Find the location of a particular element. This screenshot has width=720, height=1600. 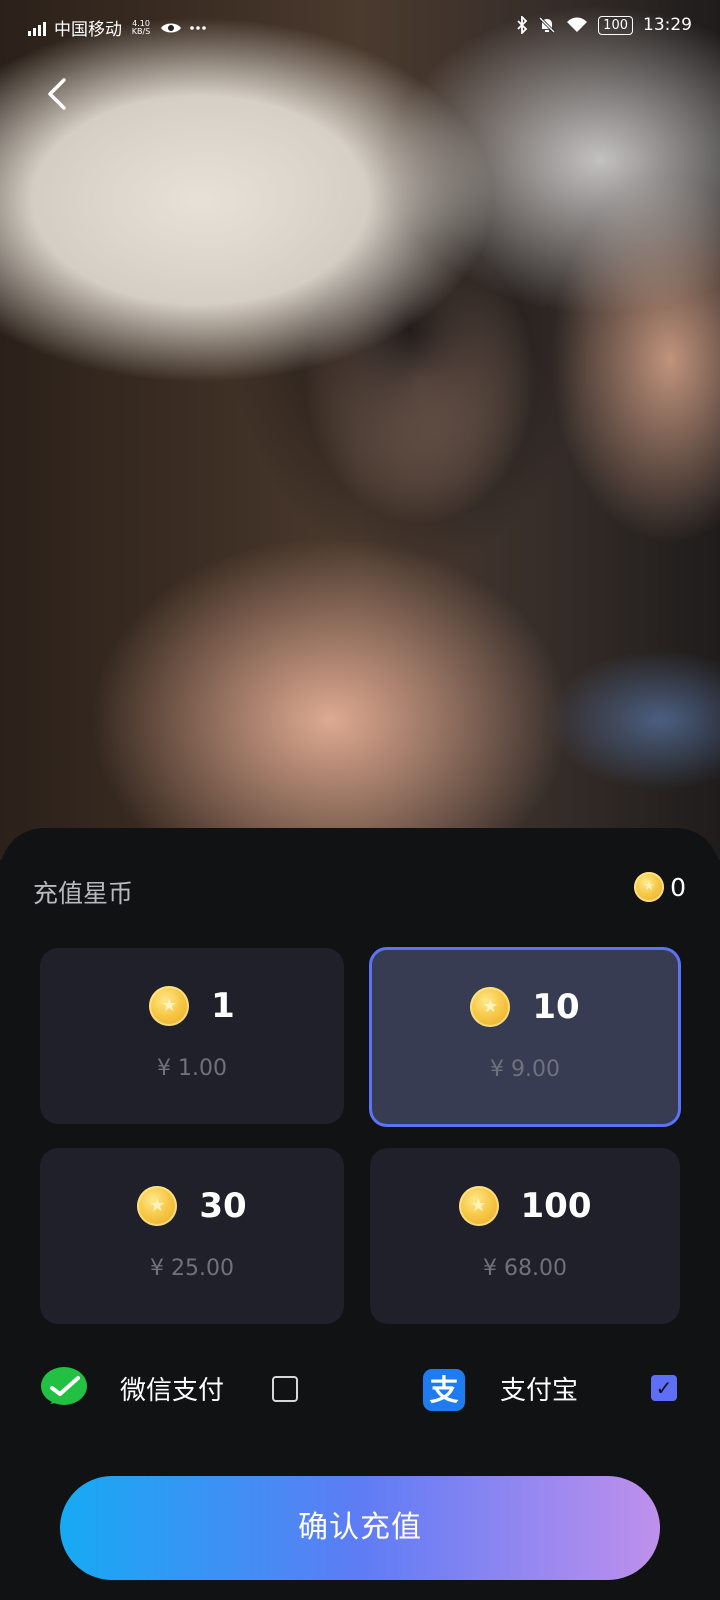

carrier-label: 中国移动 is located at coordinates (88, 30).